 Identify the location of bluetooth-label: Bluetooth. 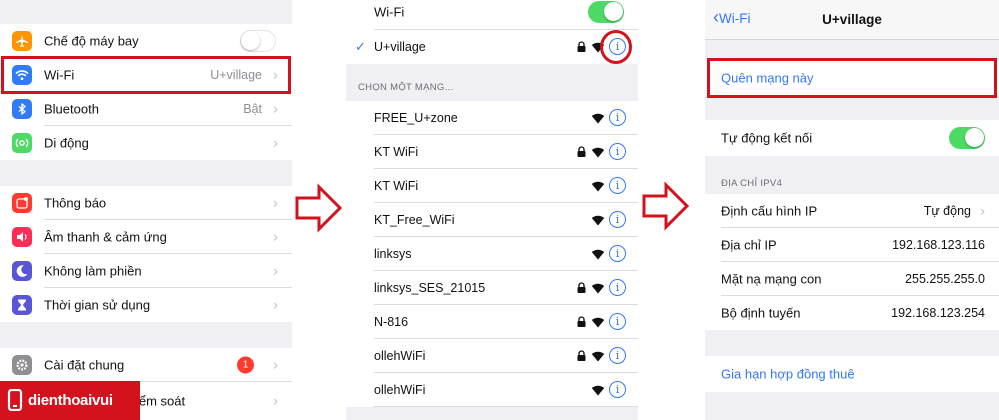
(71, 109).